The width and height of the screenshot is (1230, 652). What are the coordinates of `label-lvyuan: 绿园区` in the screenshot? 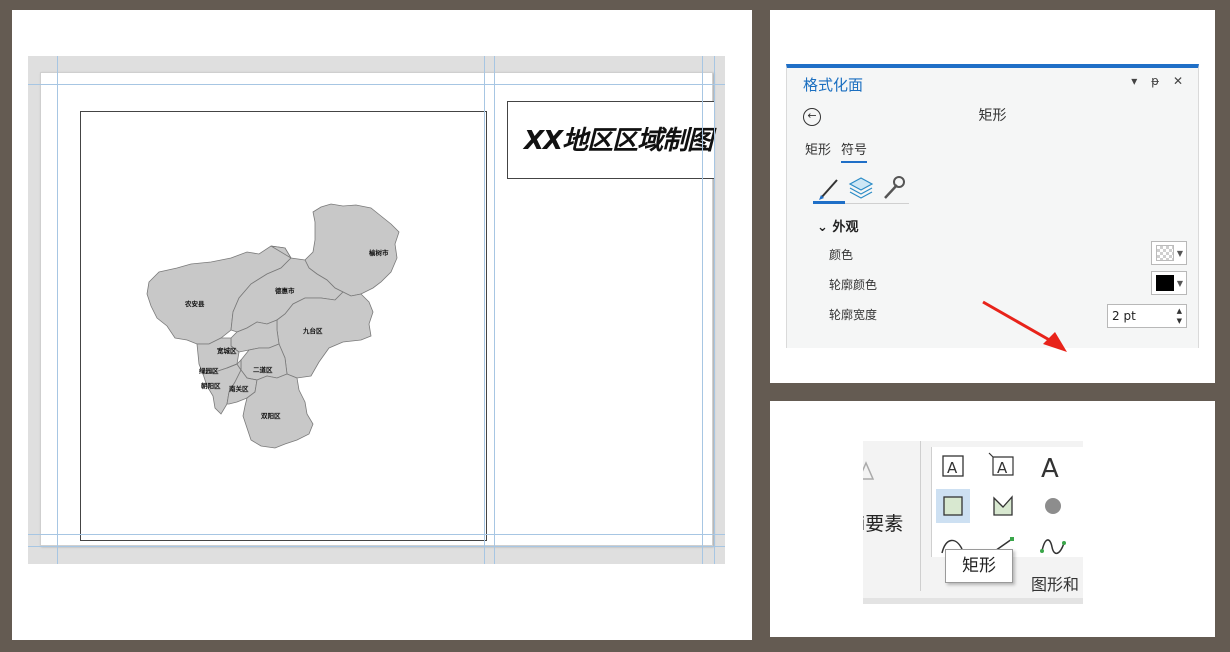 It's located at (209, 370).